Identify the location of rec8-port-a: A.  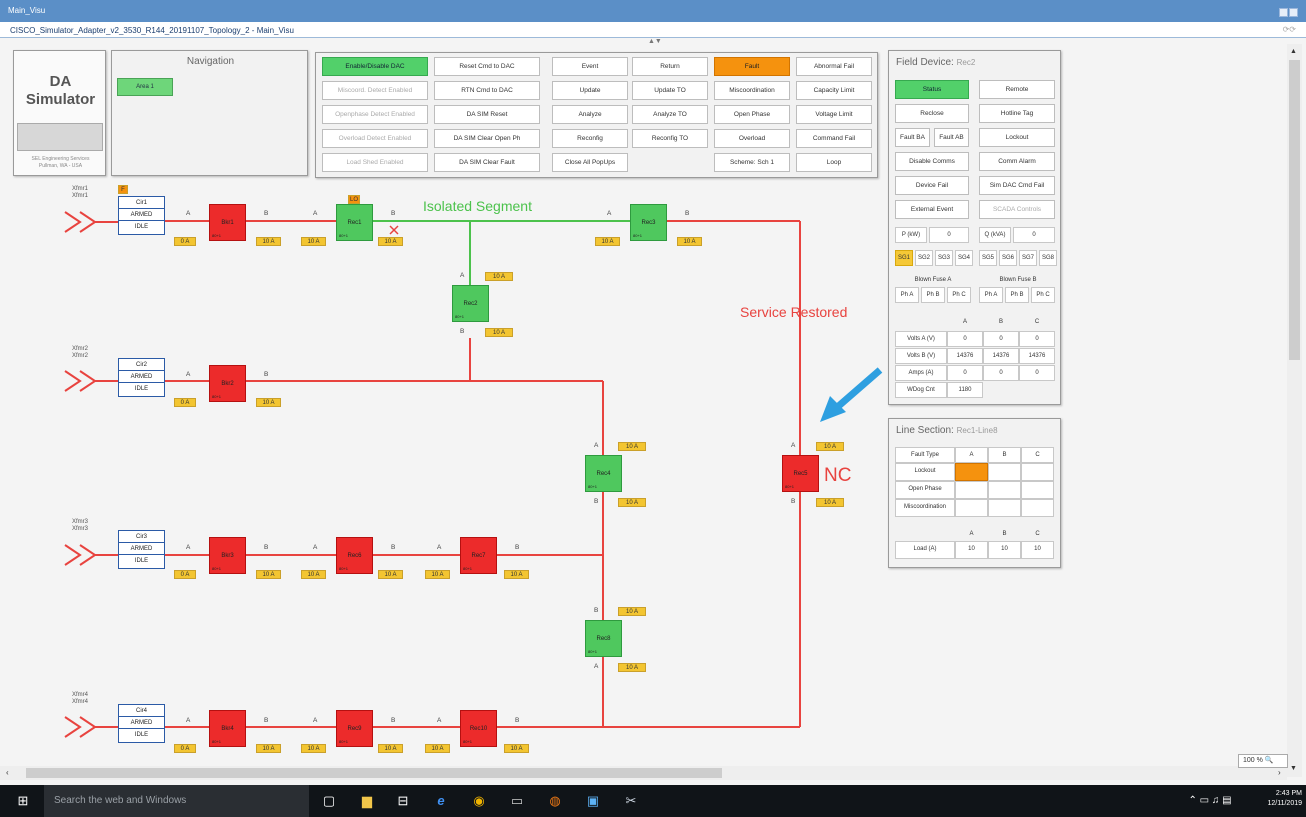
(596, 666).